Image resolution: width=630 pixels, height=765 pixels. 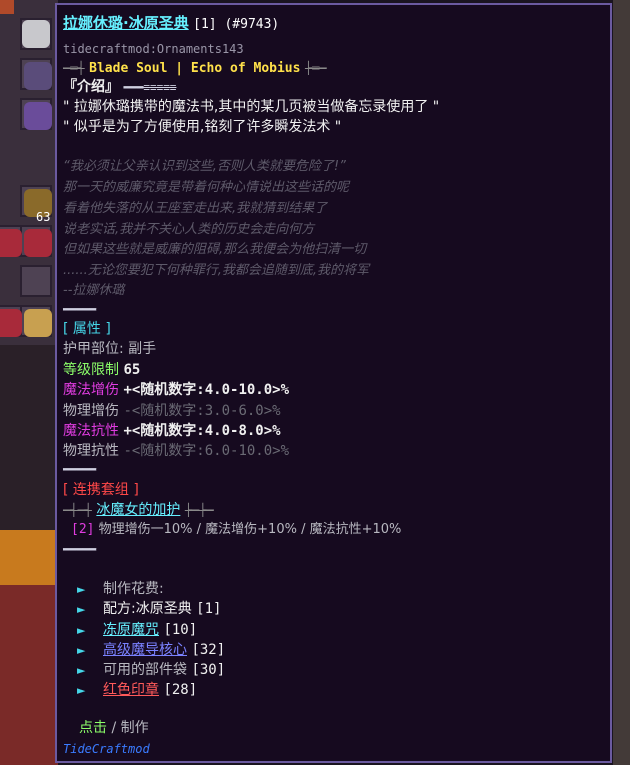 I want to click on armor-slot-label: 护甲部位:, so click(x=93, y=349).